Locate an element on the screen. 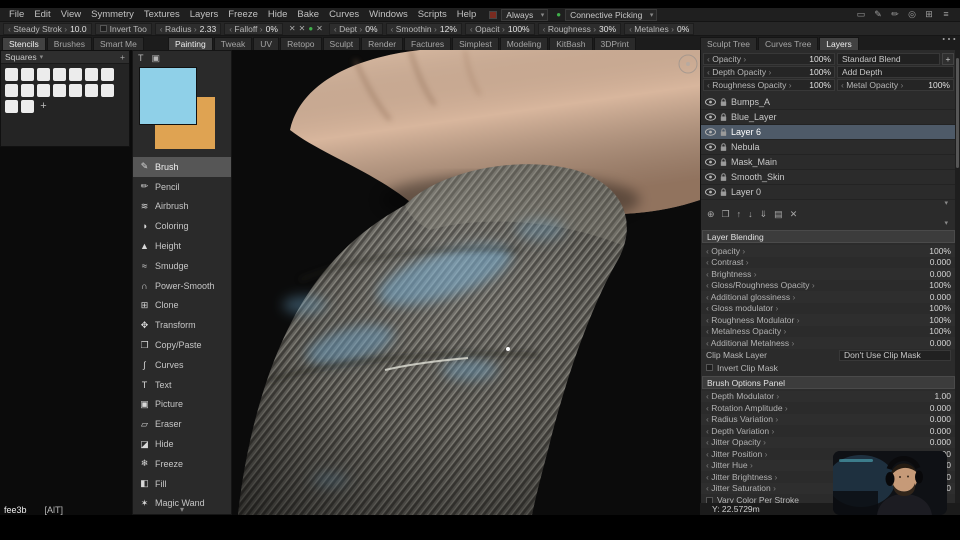 Image resolution: width=960 pixels, height=540 pixels. tab-modeling: Modeling is located at coordinates (524, 43).